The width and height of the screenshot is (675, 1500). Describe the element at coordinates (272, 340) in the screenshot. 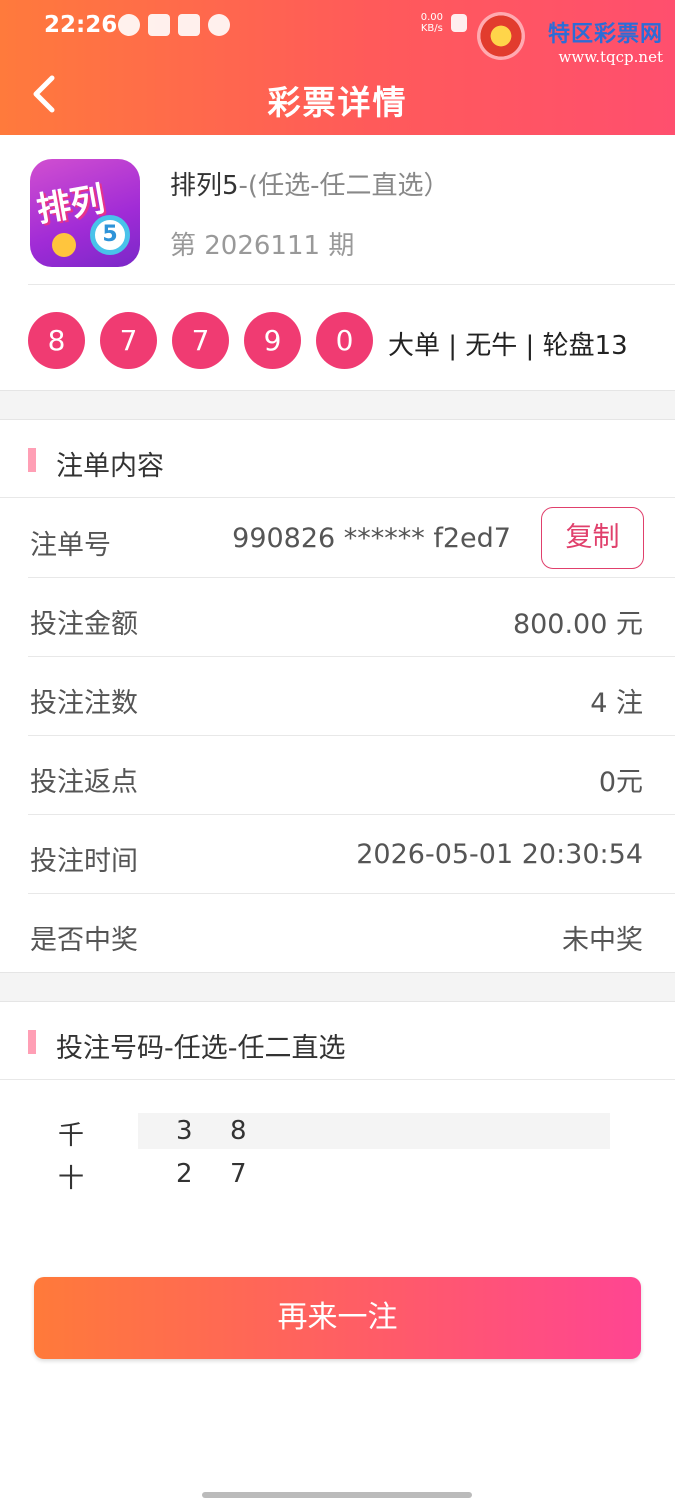

I see `draw-ball: 9` at that location.